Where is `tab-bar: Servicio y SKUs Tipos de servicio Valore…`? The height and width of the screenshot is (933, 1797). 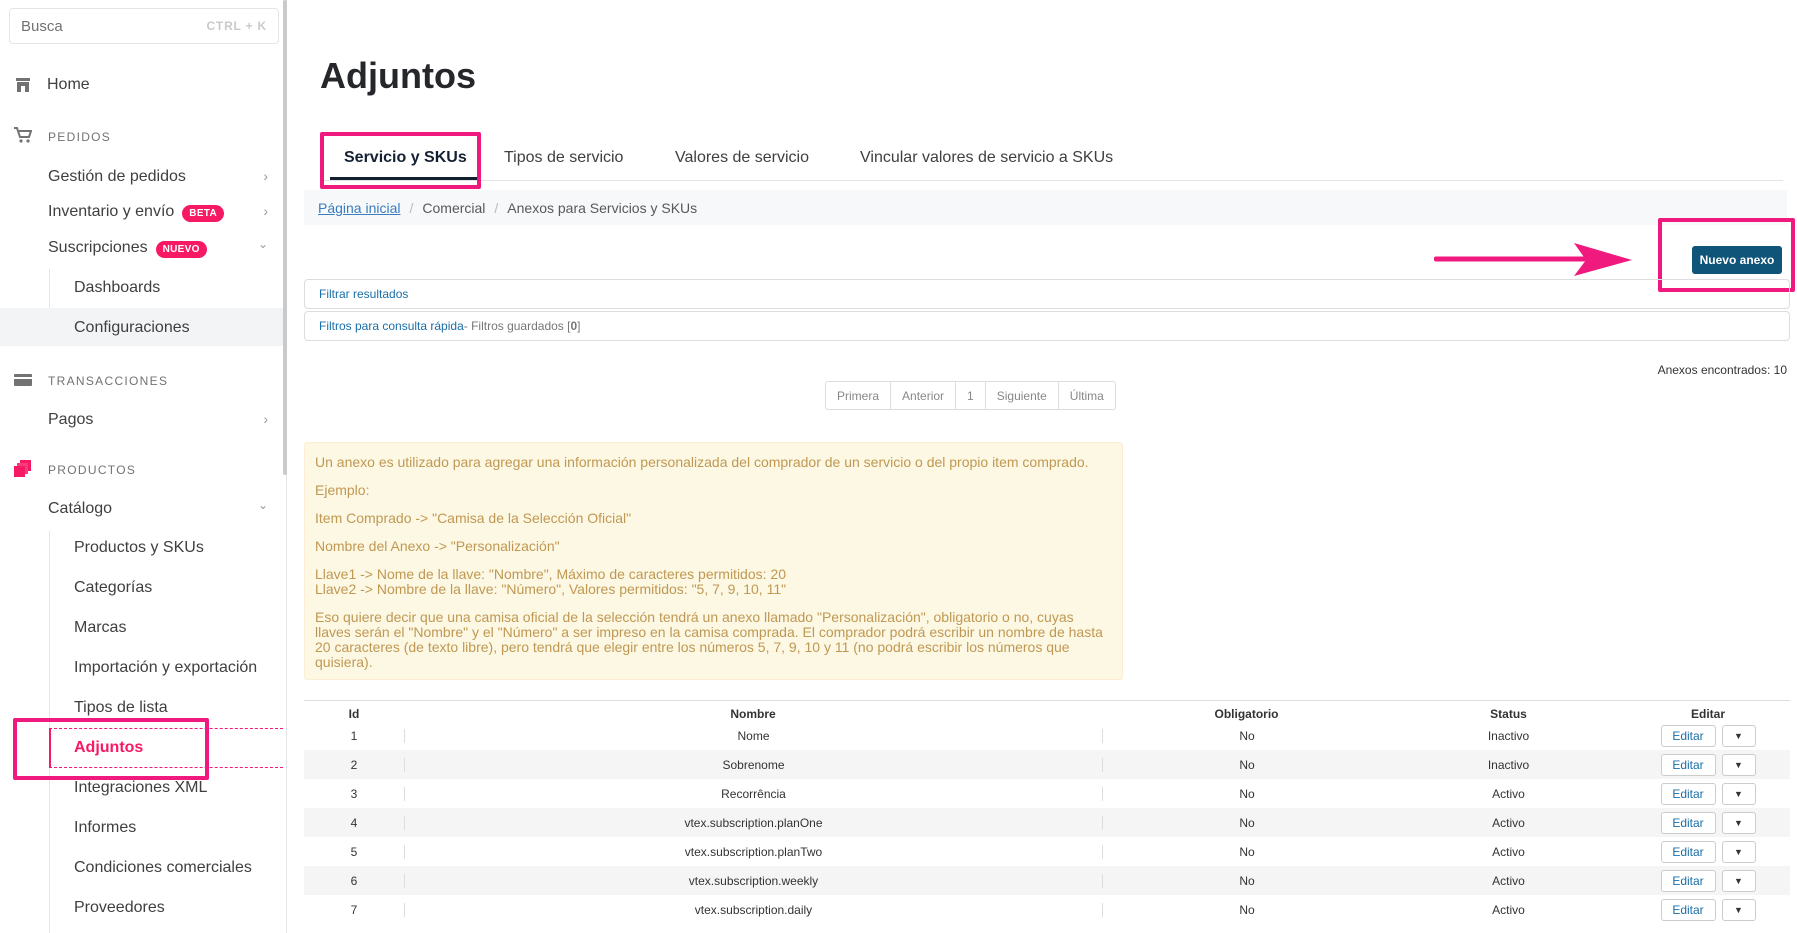
tab-bar: Servicio y SKUs Tipos de servicio Valore… is located at coordinates (1051, 161).